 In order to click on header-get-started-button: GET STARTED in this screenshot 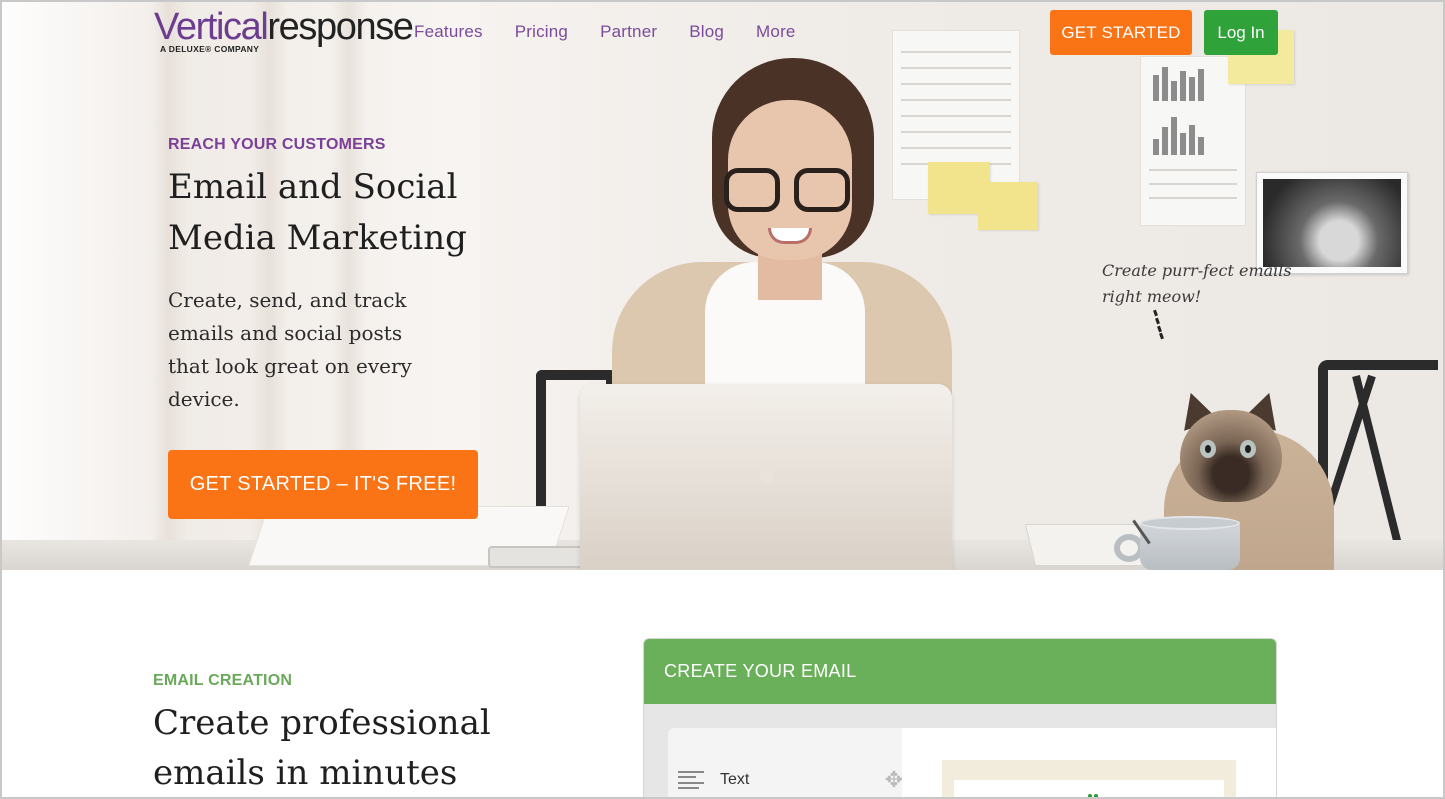, I will do `click(1121, 32)`.